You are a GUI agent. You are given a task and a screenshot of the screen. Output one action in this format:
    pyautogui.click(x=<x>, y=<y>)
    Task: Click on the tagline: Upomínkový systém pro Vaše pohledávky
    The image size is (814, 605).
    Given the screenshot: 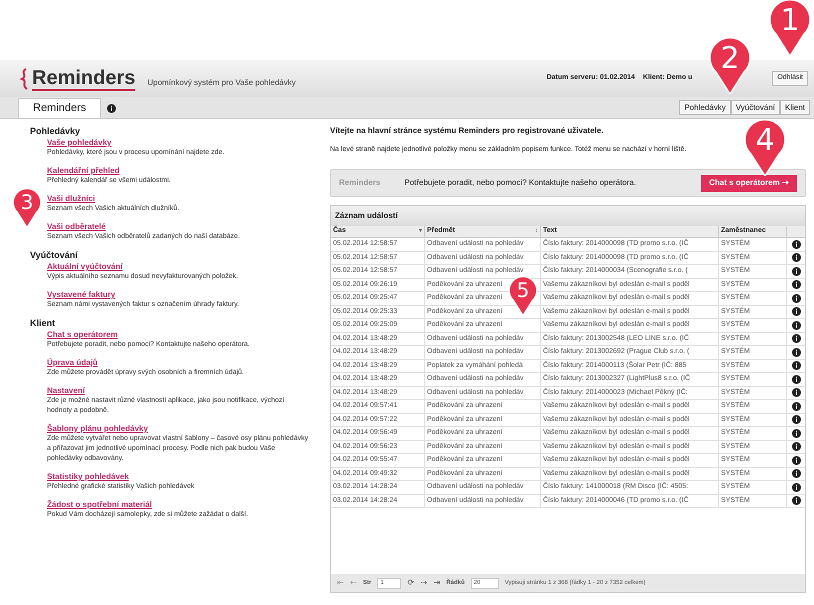 What is the action you would take?
    pyautogui.click(x=221, y=82)
    